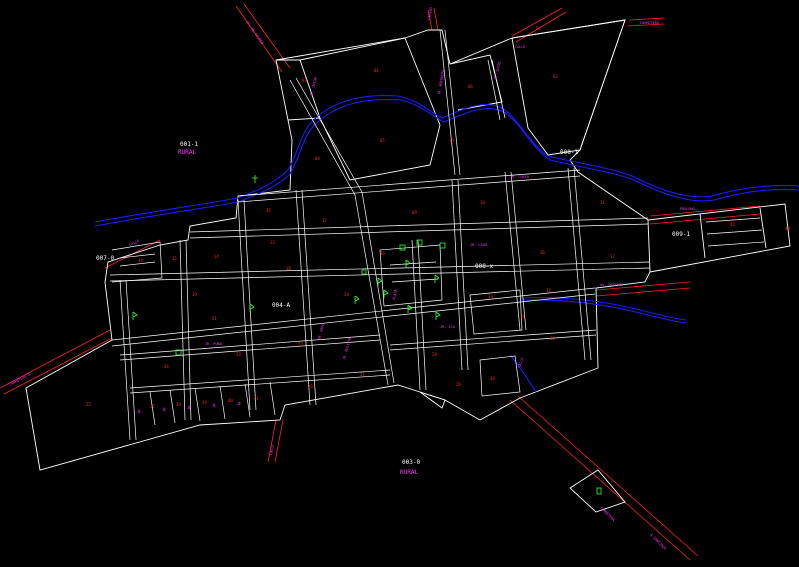 Image resolution: width=799 pixels, height=567 pixels. Describe the element at coordinates (105, 258) in the screenshot. I see `zone-007-0-code: 007-0` at that location.